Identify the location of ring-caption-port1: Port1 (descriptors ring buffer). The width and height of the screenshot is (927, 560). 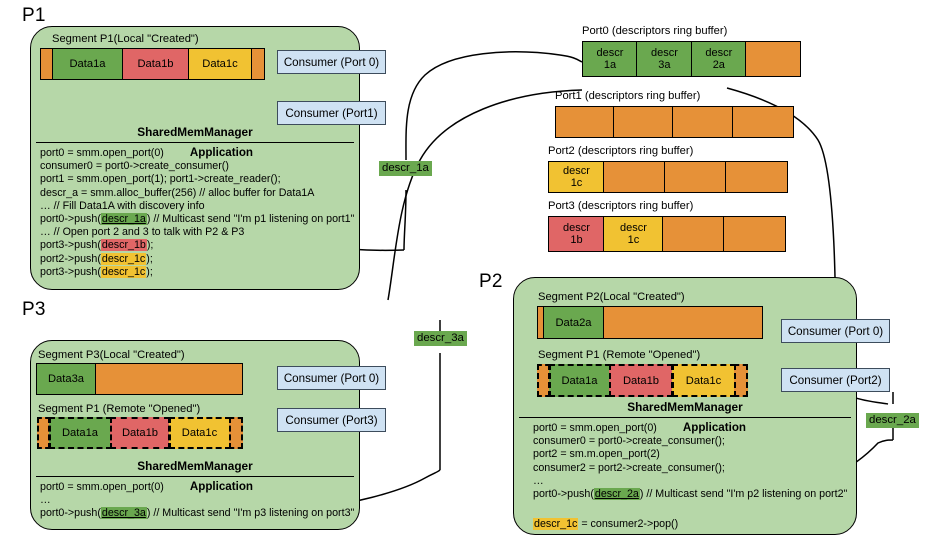
(628, 96).